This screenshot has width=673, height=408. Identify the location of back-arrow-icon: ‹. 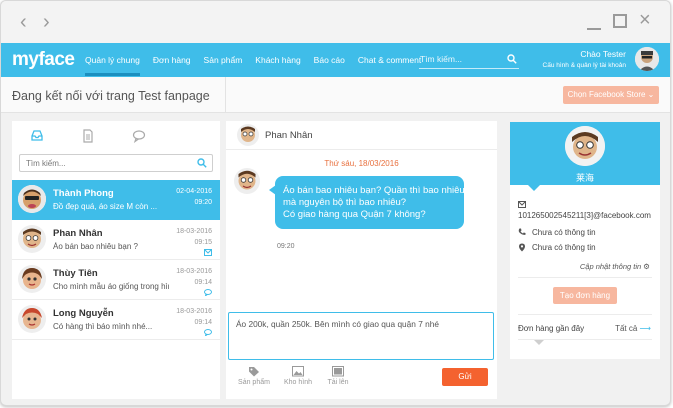
(23, 22).